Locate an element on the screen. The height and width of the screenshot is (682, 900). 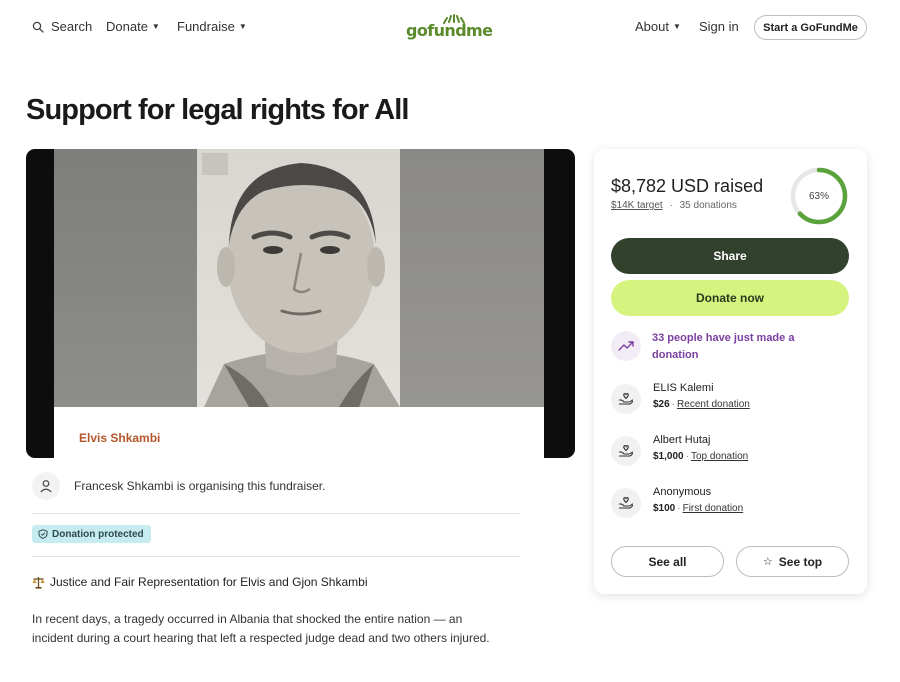
donate-menu: Donate ▼ is located at coordinates (133, 26).